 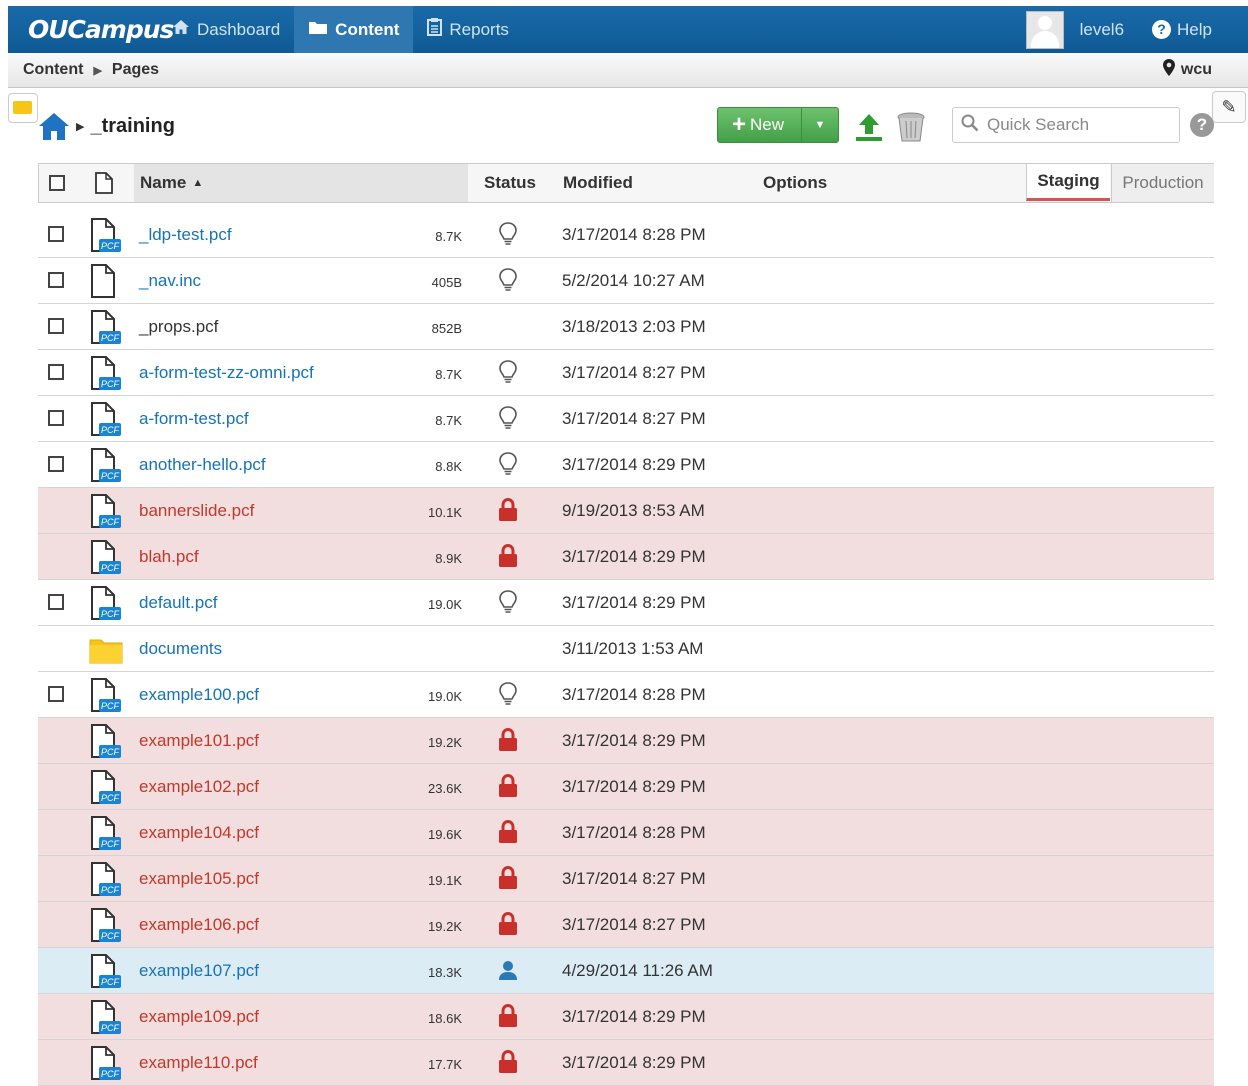 I want to click on tab-staging: Staging, so click(x=1068, y=182).